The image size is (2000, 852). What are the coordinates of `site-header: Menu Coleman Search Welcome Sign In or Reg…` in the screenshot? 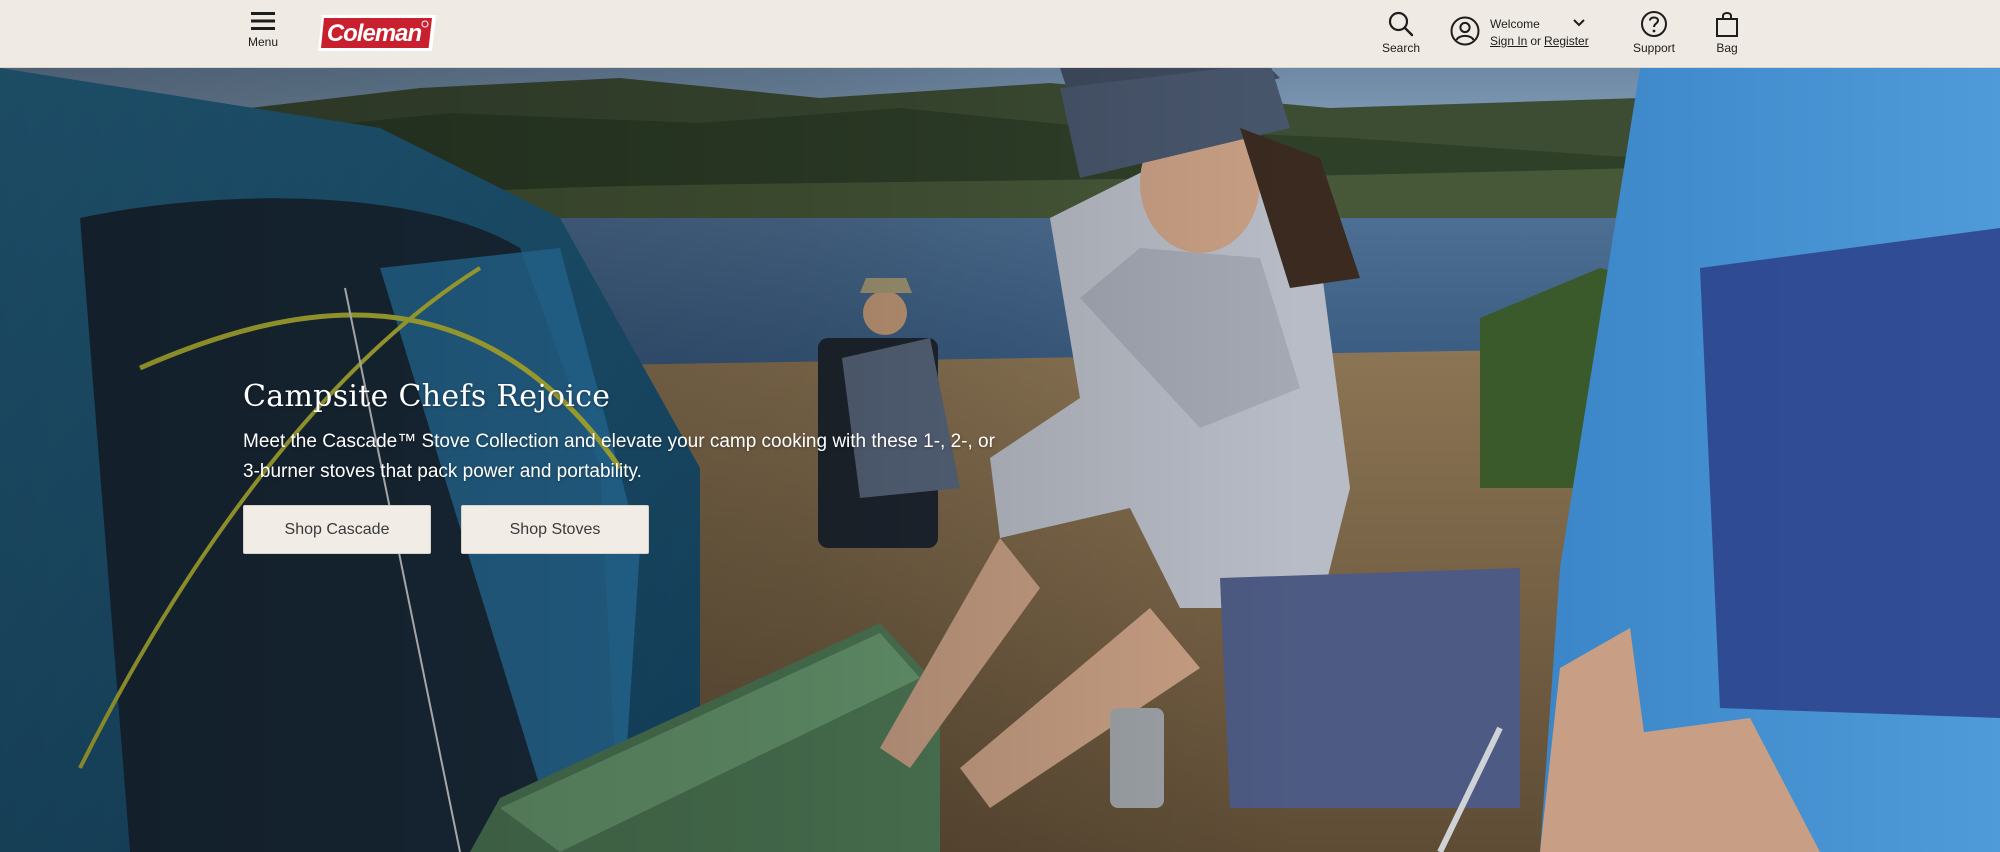 It's located at (1000, 34).